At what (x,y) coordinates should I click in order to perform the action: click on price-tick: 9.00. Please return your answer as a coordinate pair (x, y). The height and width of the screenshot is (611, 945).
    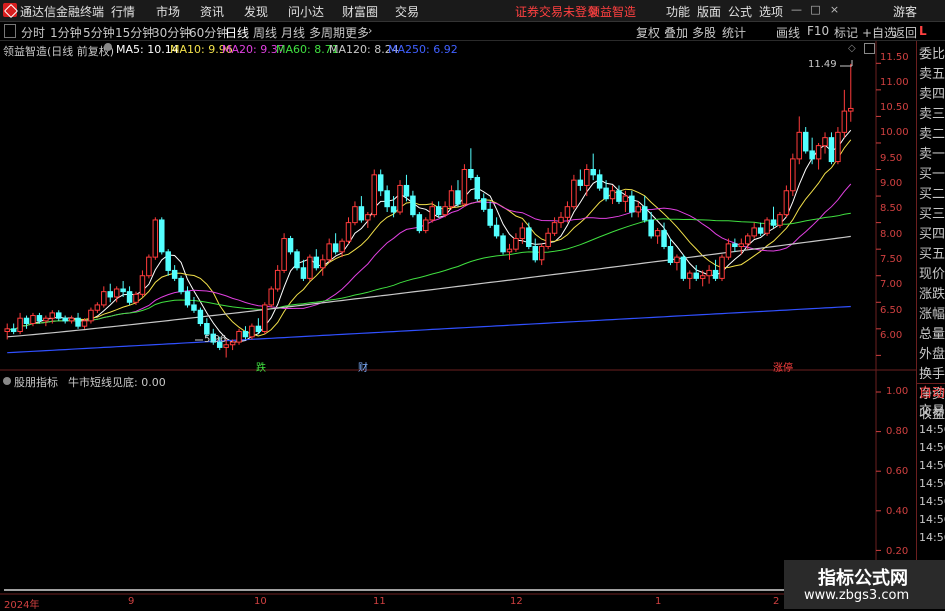
    Looking at the image, I should click on (891, 183).